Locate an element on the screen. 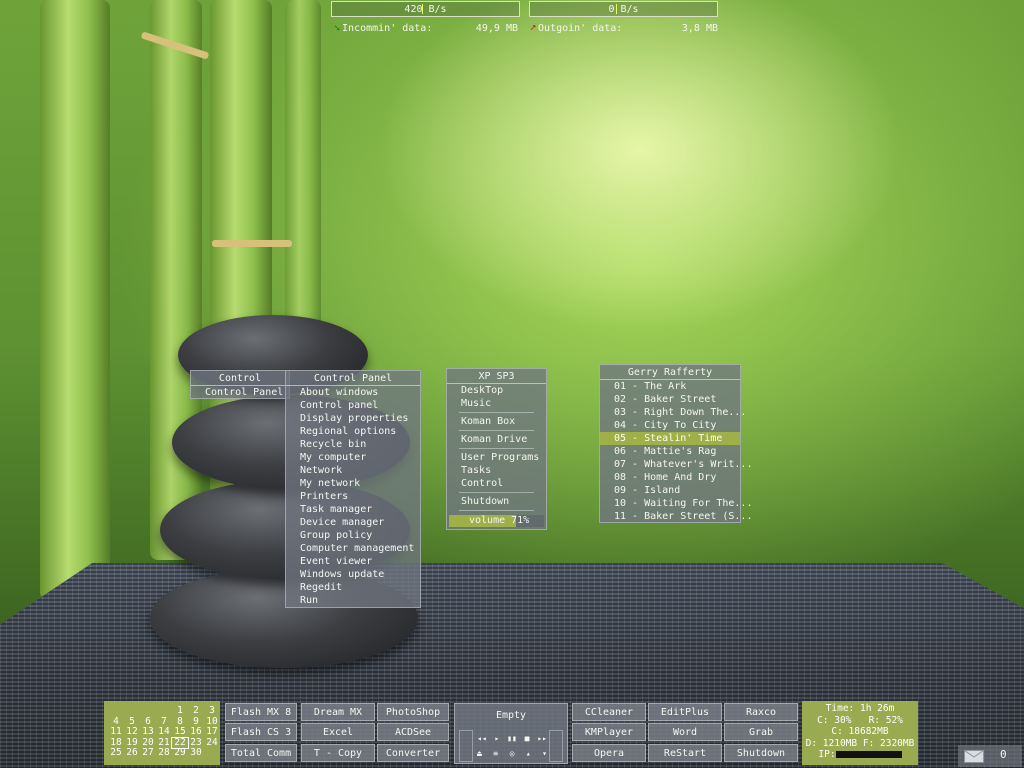  calendar-day: 11 is located at coordinates (116, 732).